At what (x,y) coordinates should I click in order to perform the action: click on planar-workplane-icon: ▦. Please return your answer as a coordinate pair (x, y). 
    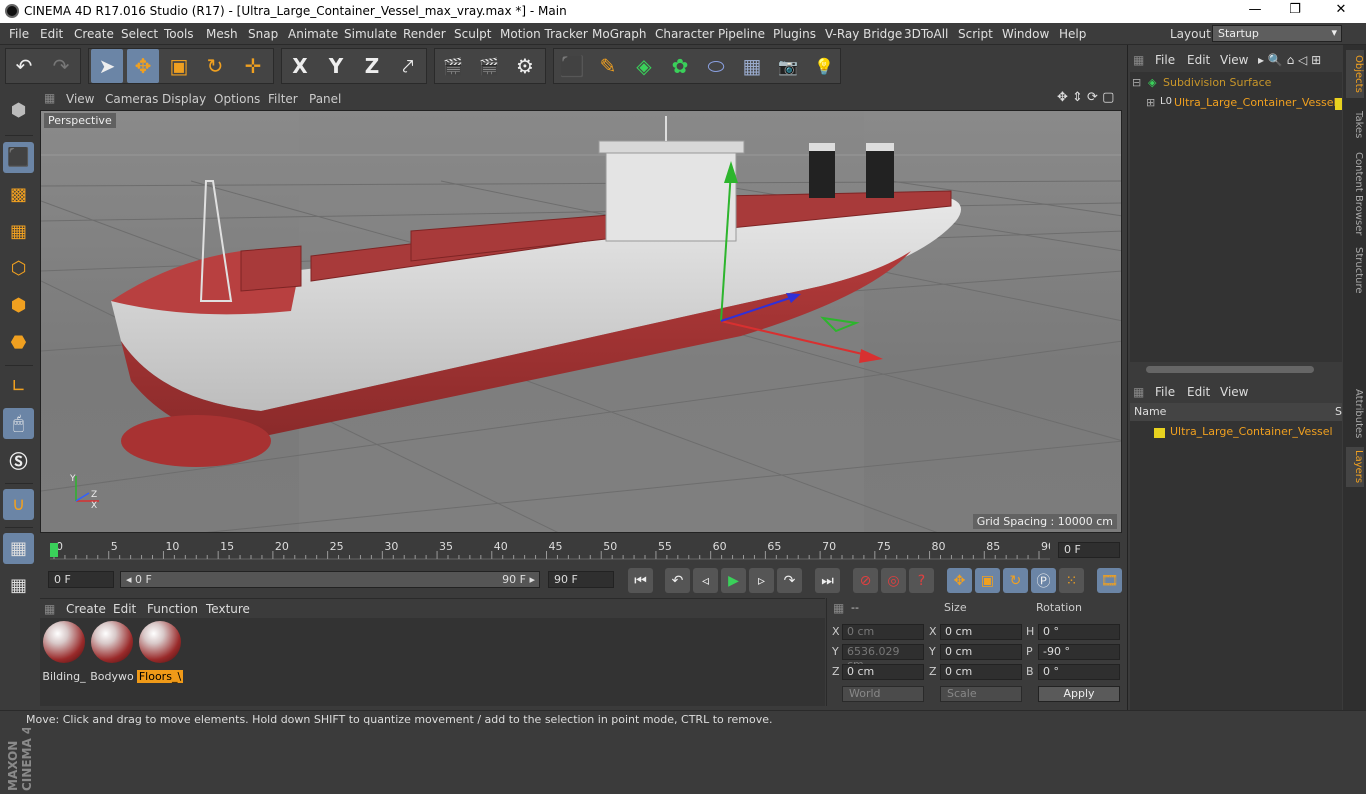
    Looking at the image, I should click on (18, 585).